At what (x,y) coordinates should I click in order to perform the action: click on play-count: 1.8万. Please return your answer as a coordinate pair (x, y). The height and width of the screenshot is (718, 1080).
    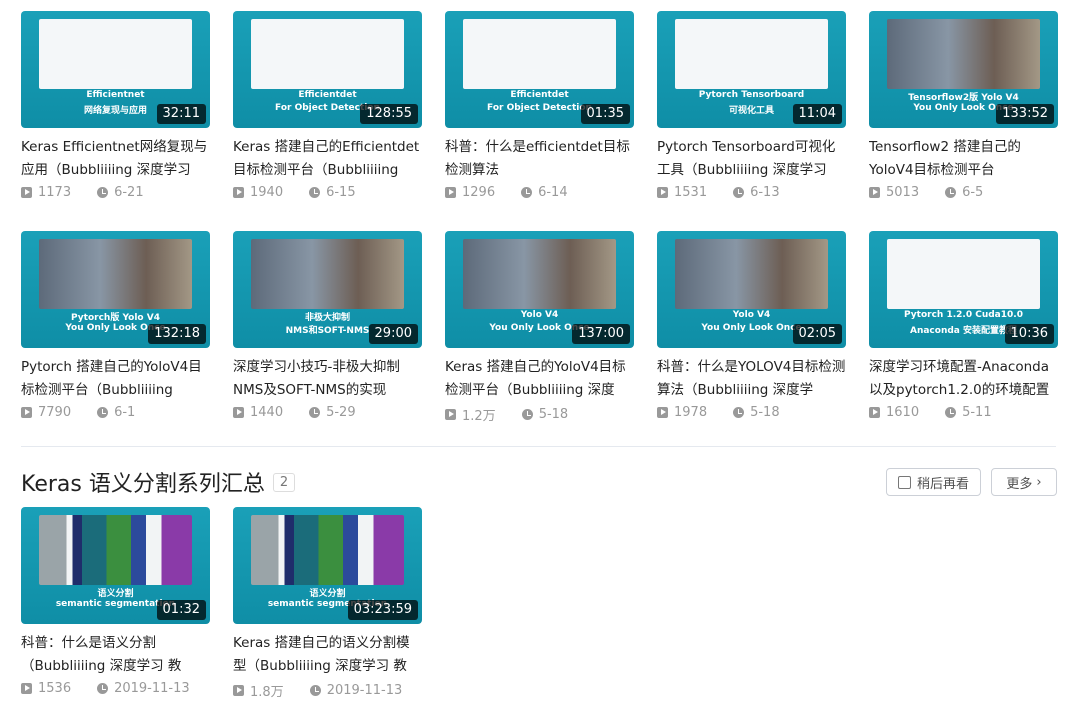
    Looking at the image, I should click on (267, 692).